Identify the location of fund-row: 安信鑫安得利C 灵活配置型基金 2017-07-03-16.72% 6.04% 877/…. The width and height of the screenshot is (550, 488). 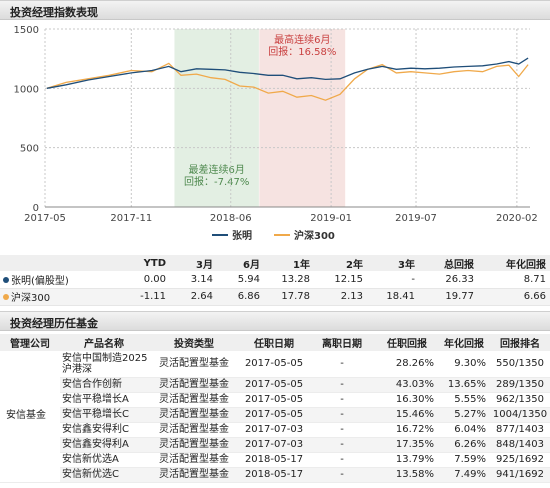
(275, 430).